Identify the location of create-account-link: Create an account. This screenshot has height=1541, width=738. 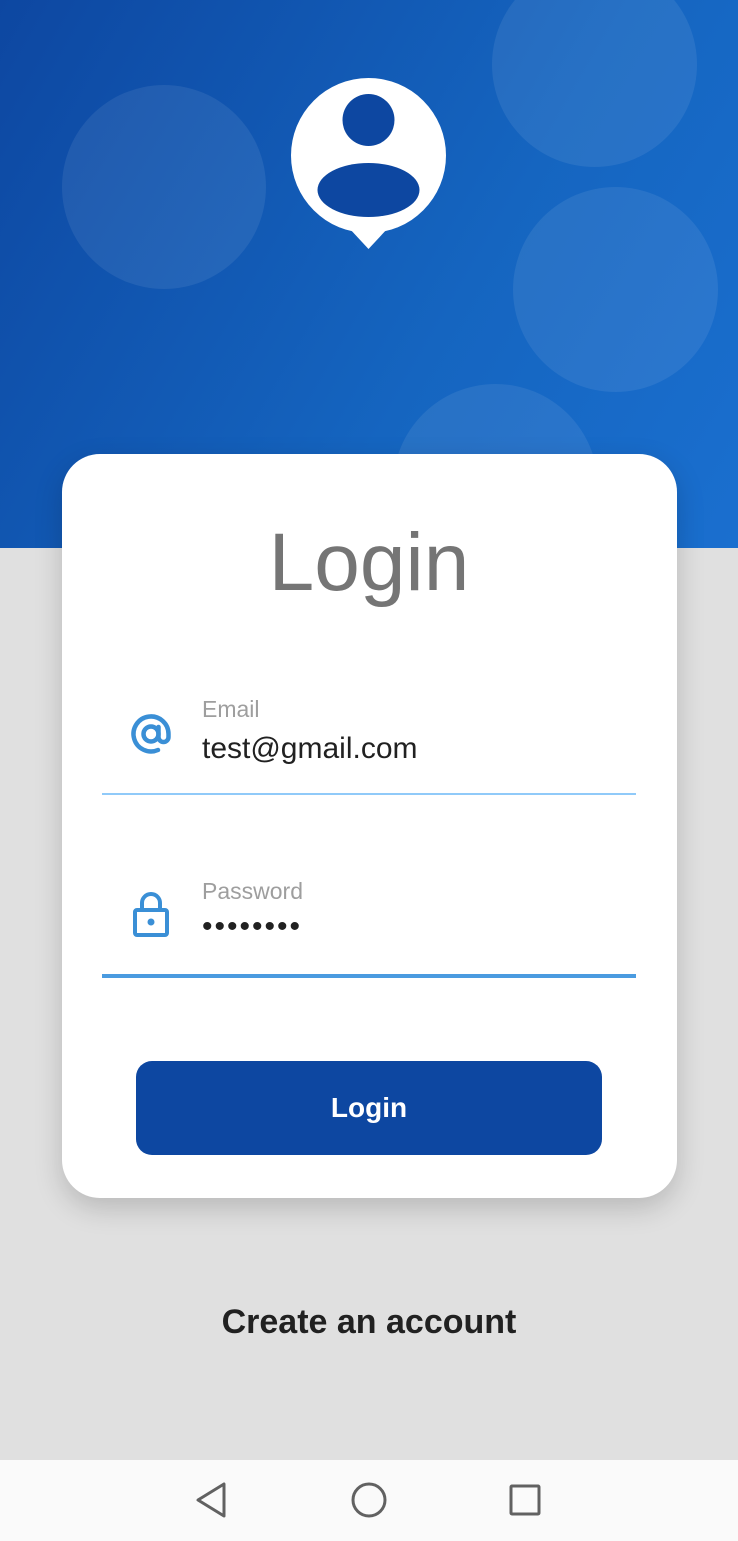
(369, 1322).